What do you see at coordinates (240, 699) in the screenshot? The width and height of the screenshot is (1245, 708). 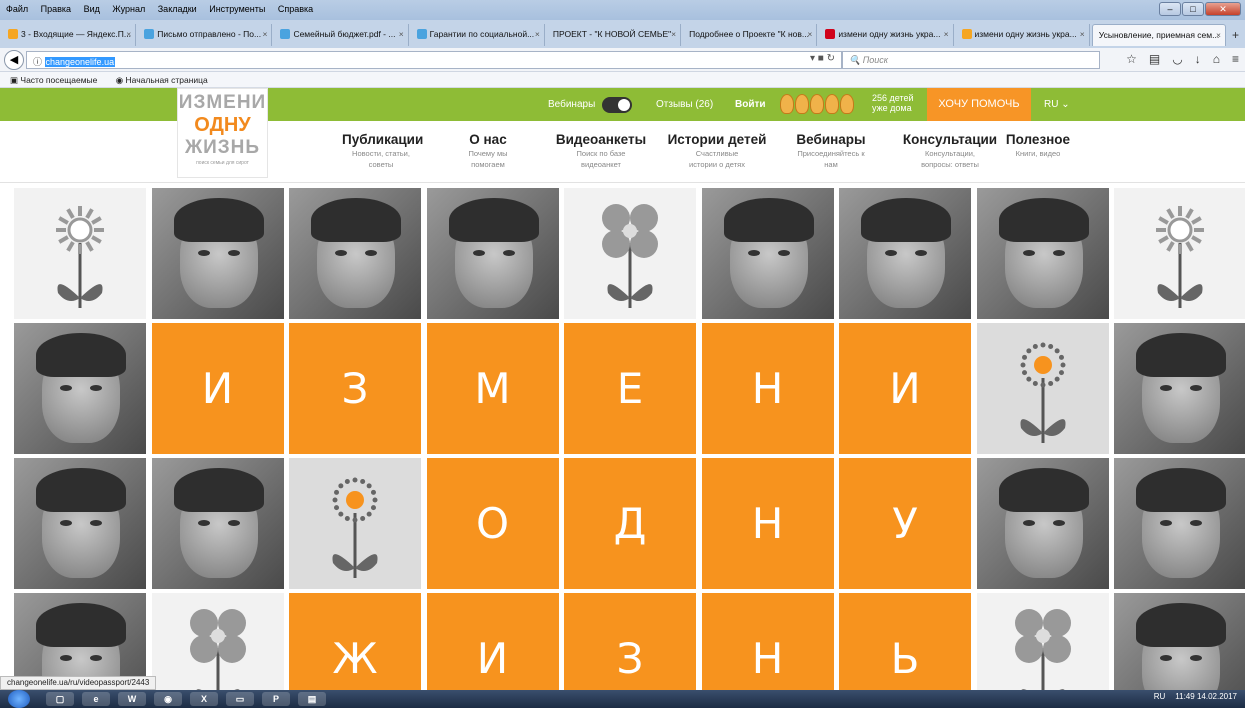 I see `folder-icon: ▭` at bounding box center [240, 699].